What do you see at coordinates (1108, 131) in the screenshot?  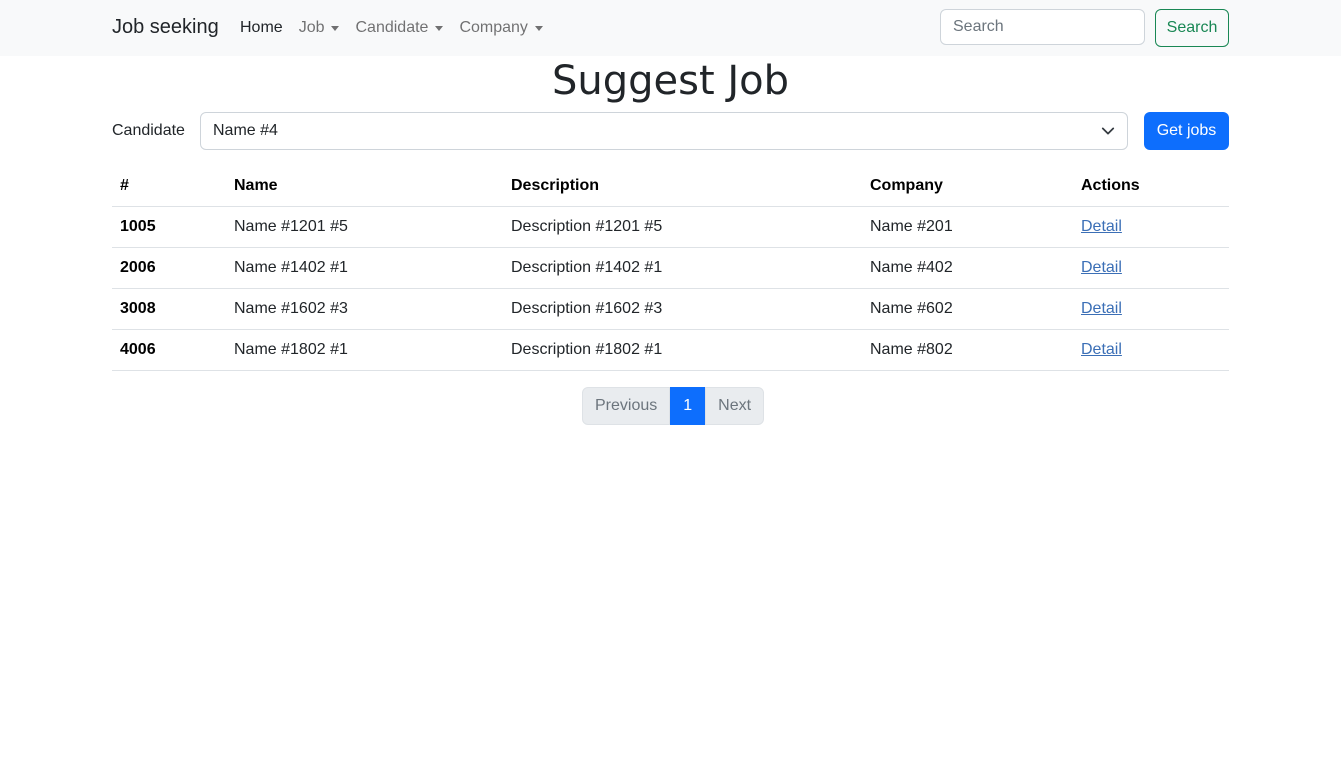 I see `chevron-down-icon` at bounding box center [1108, 131].